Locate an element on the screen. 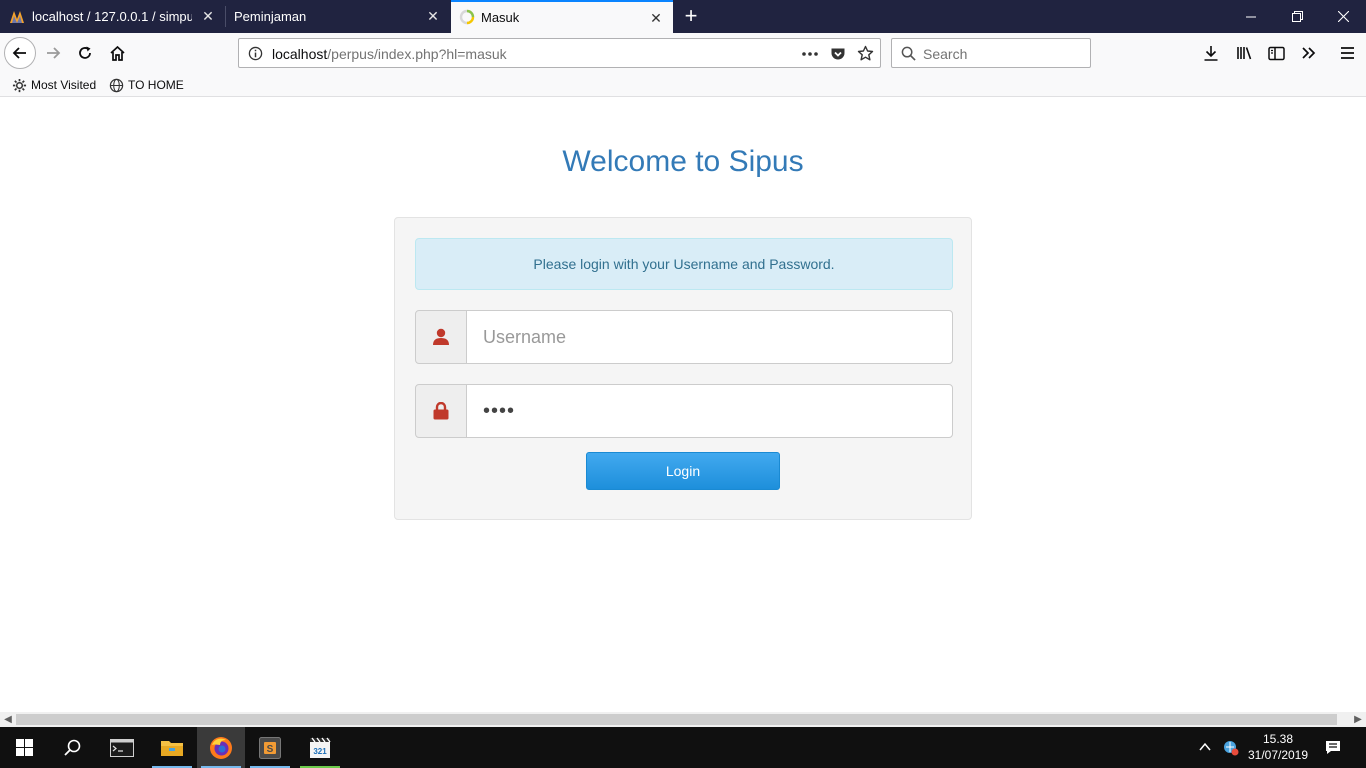 The image size is (1366, 768). taskbar-terminal is located at coordinates (122, 747).